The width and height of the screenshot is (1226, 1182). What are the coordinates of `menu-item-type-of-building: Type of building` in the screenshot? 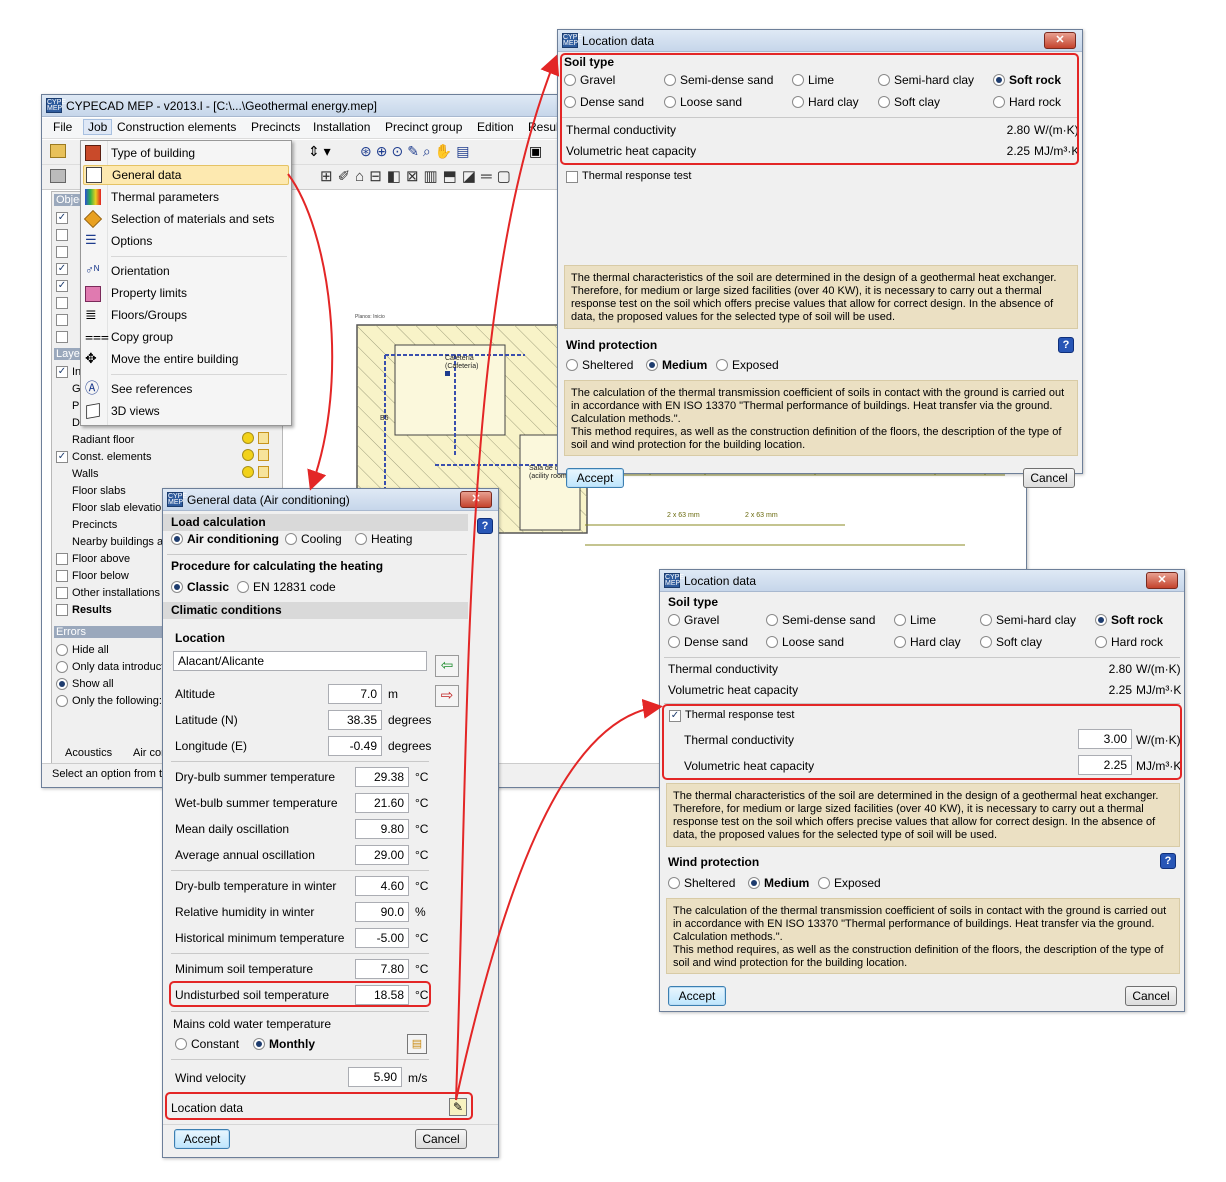 It's located at (186, 153).